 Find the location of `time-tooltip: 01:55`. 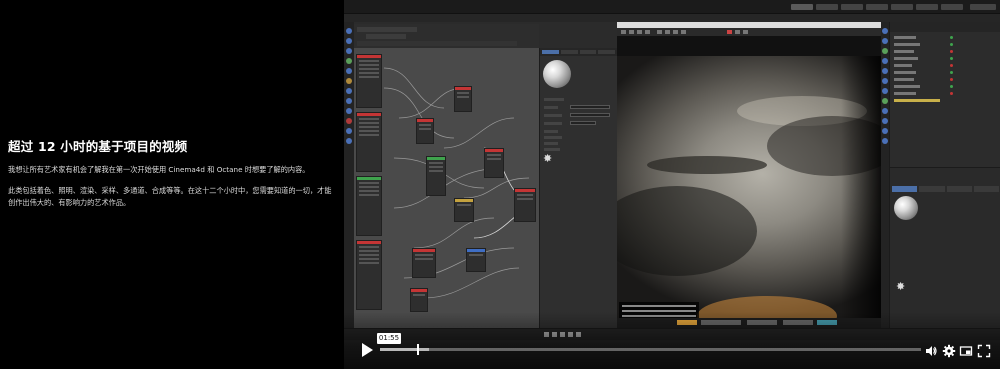

time-tooltip: 01:55 is located at coordinates (389, 338).